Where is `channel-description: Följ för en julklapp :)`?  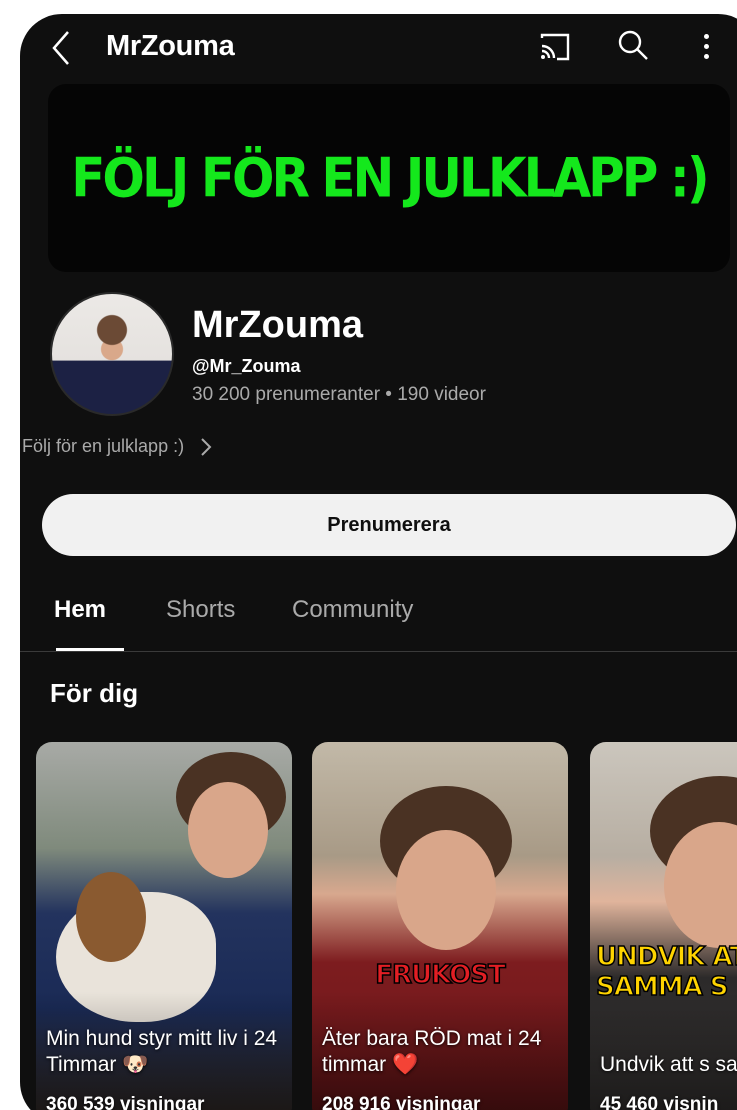 channel-description: Följ för en julklapp :) is located at coordinates (117, 446).